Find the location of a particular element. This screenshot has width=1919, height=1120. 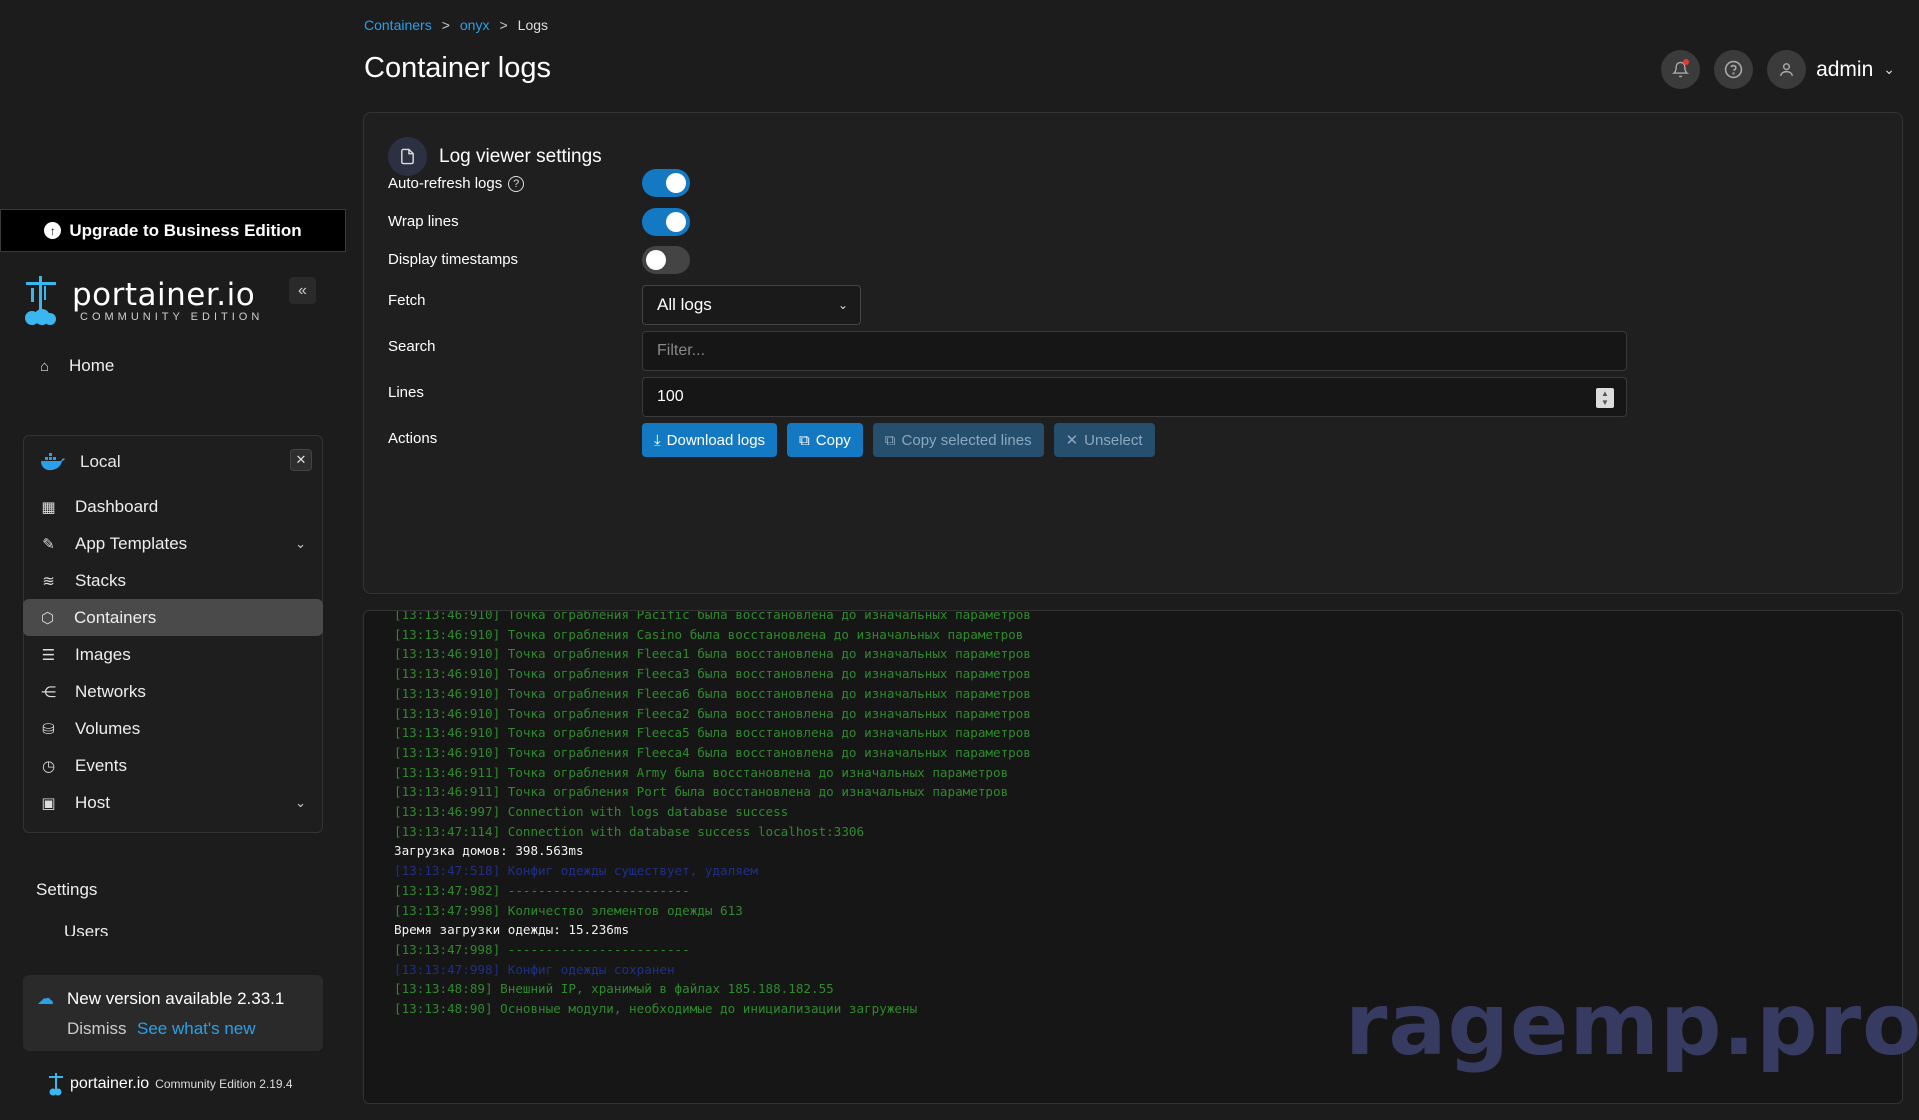

fetch-label: Fetch is located at coordinates (407, 300).